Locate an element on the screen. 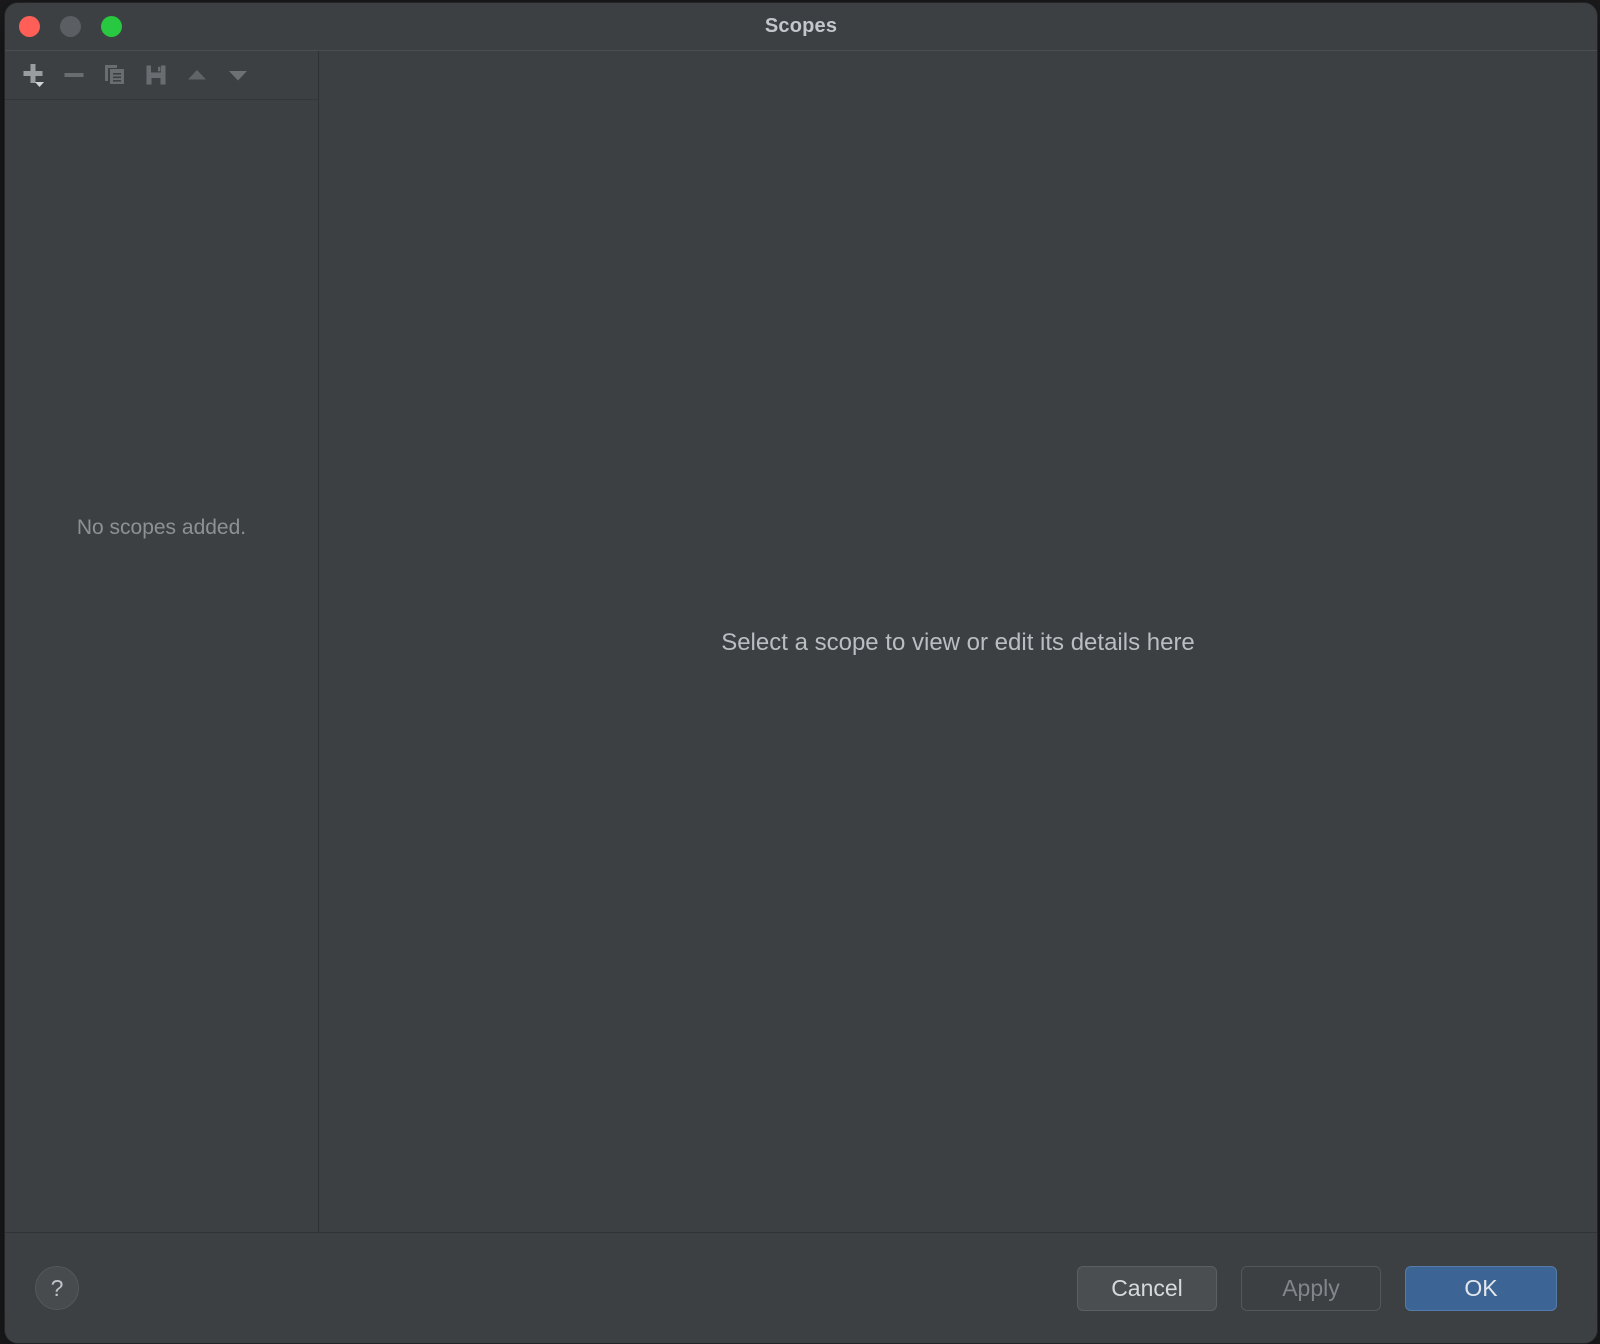 The height and width of the screenshot is (1344, 1600). move-up-icon is located at coordinates (197, 75).